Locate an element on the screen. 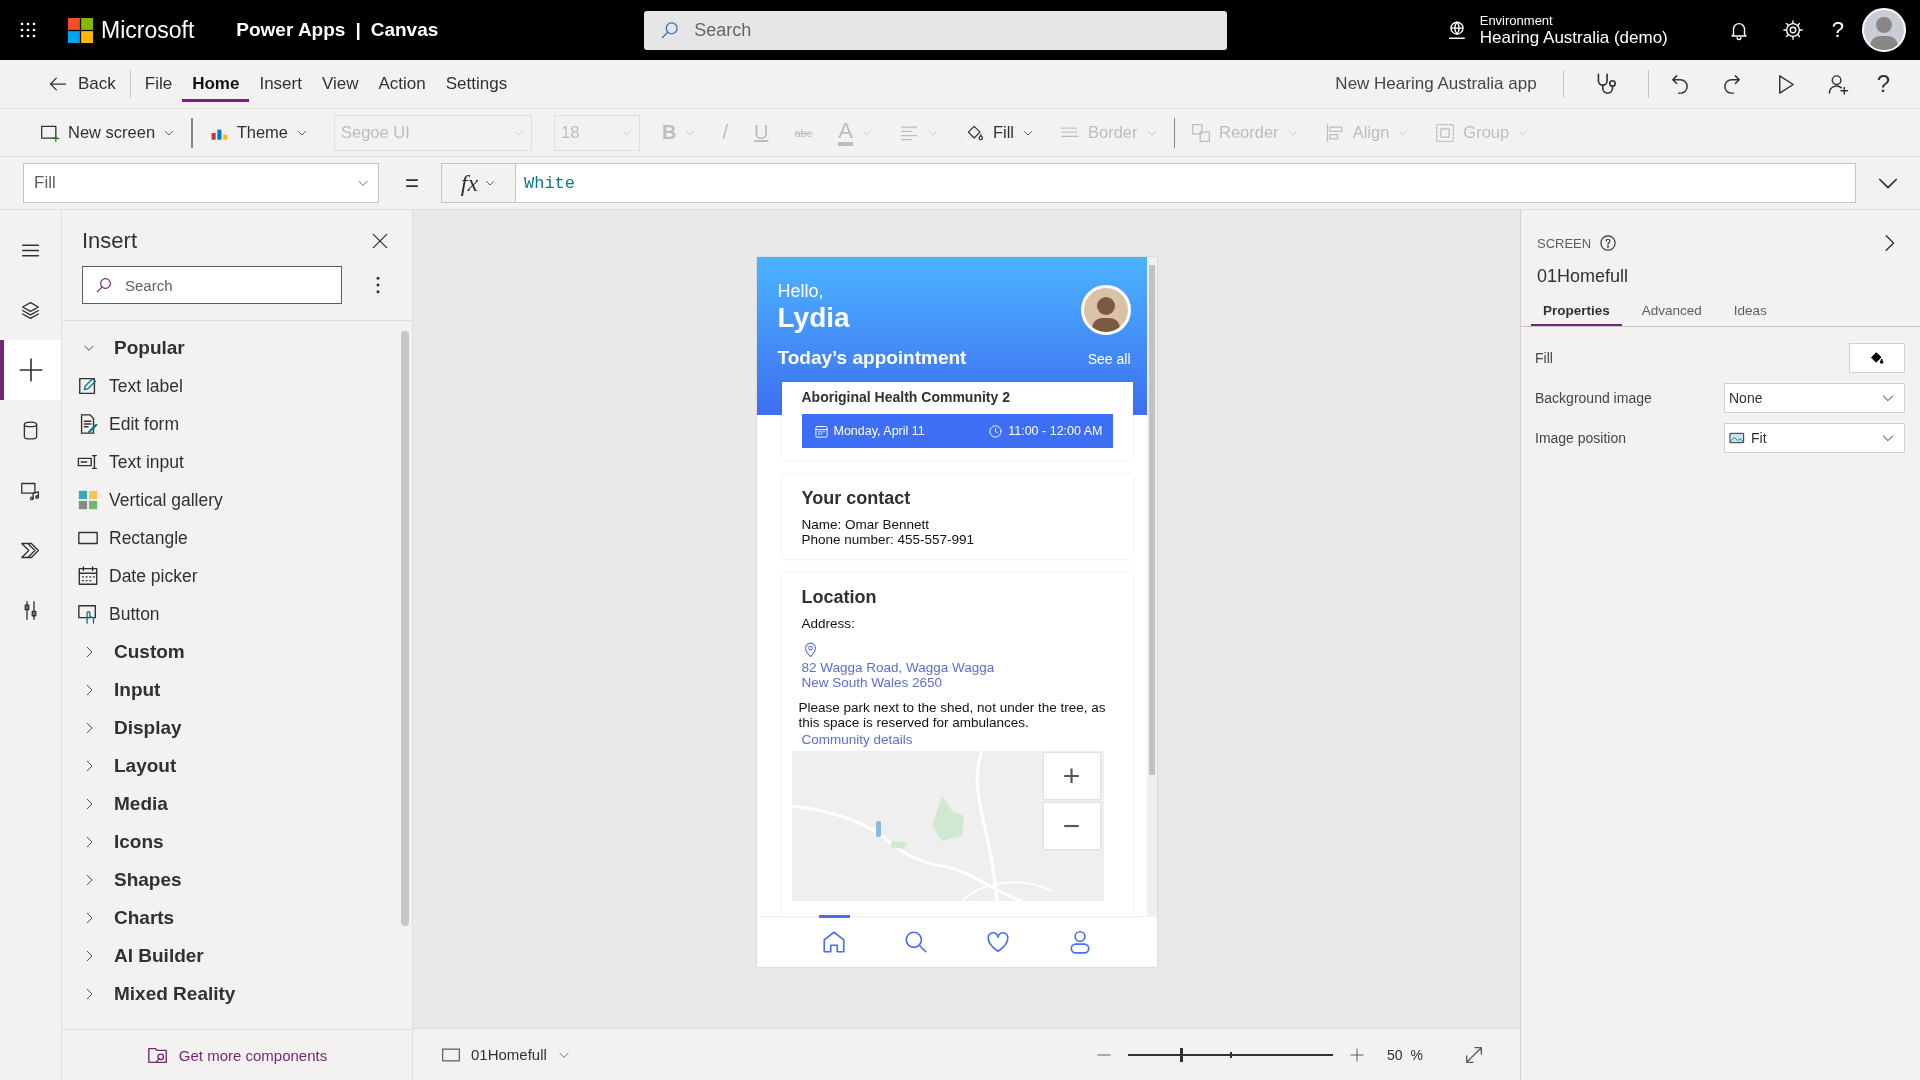 This screenshot has height=1080, width=1920. category-toggle: Input is located at coordinates (231, 690).